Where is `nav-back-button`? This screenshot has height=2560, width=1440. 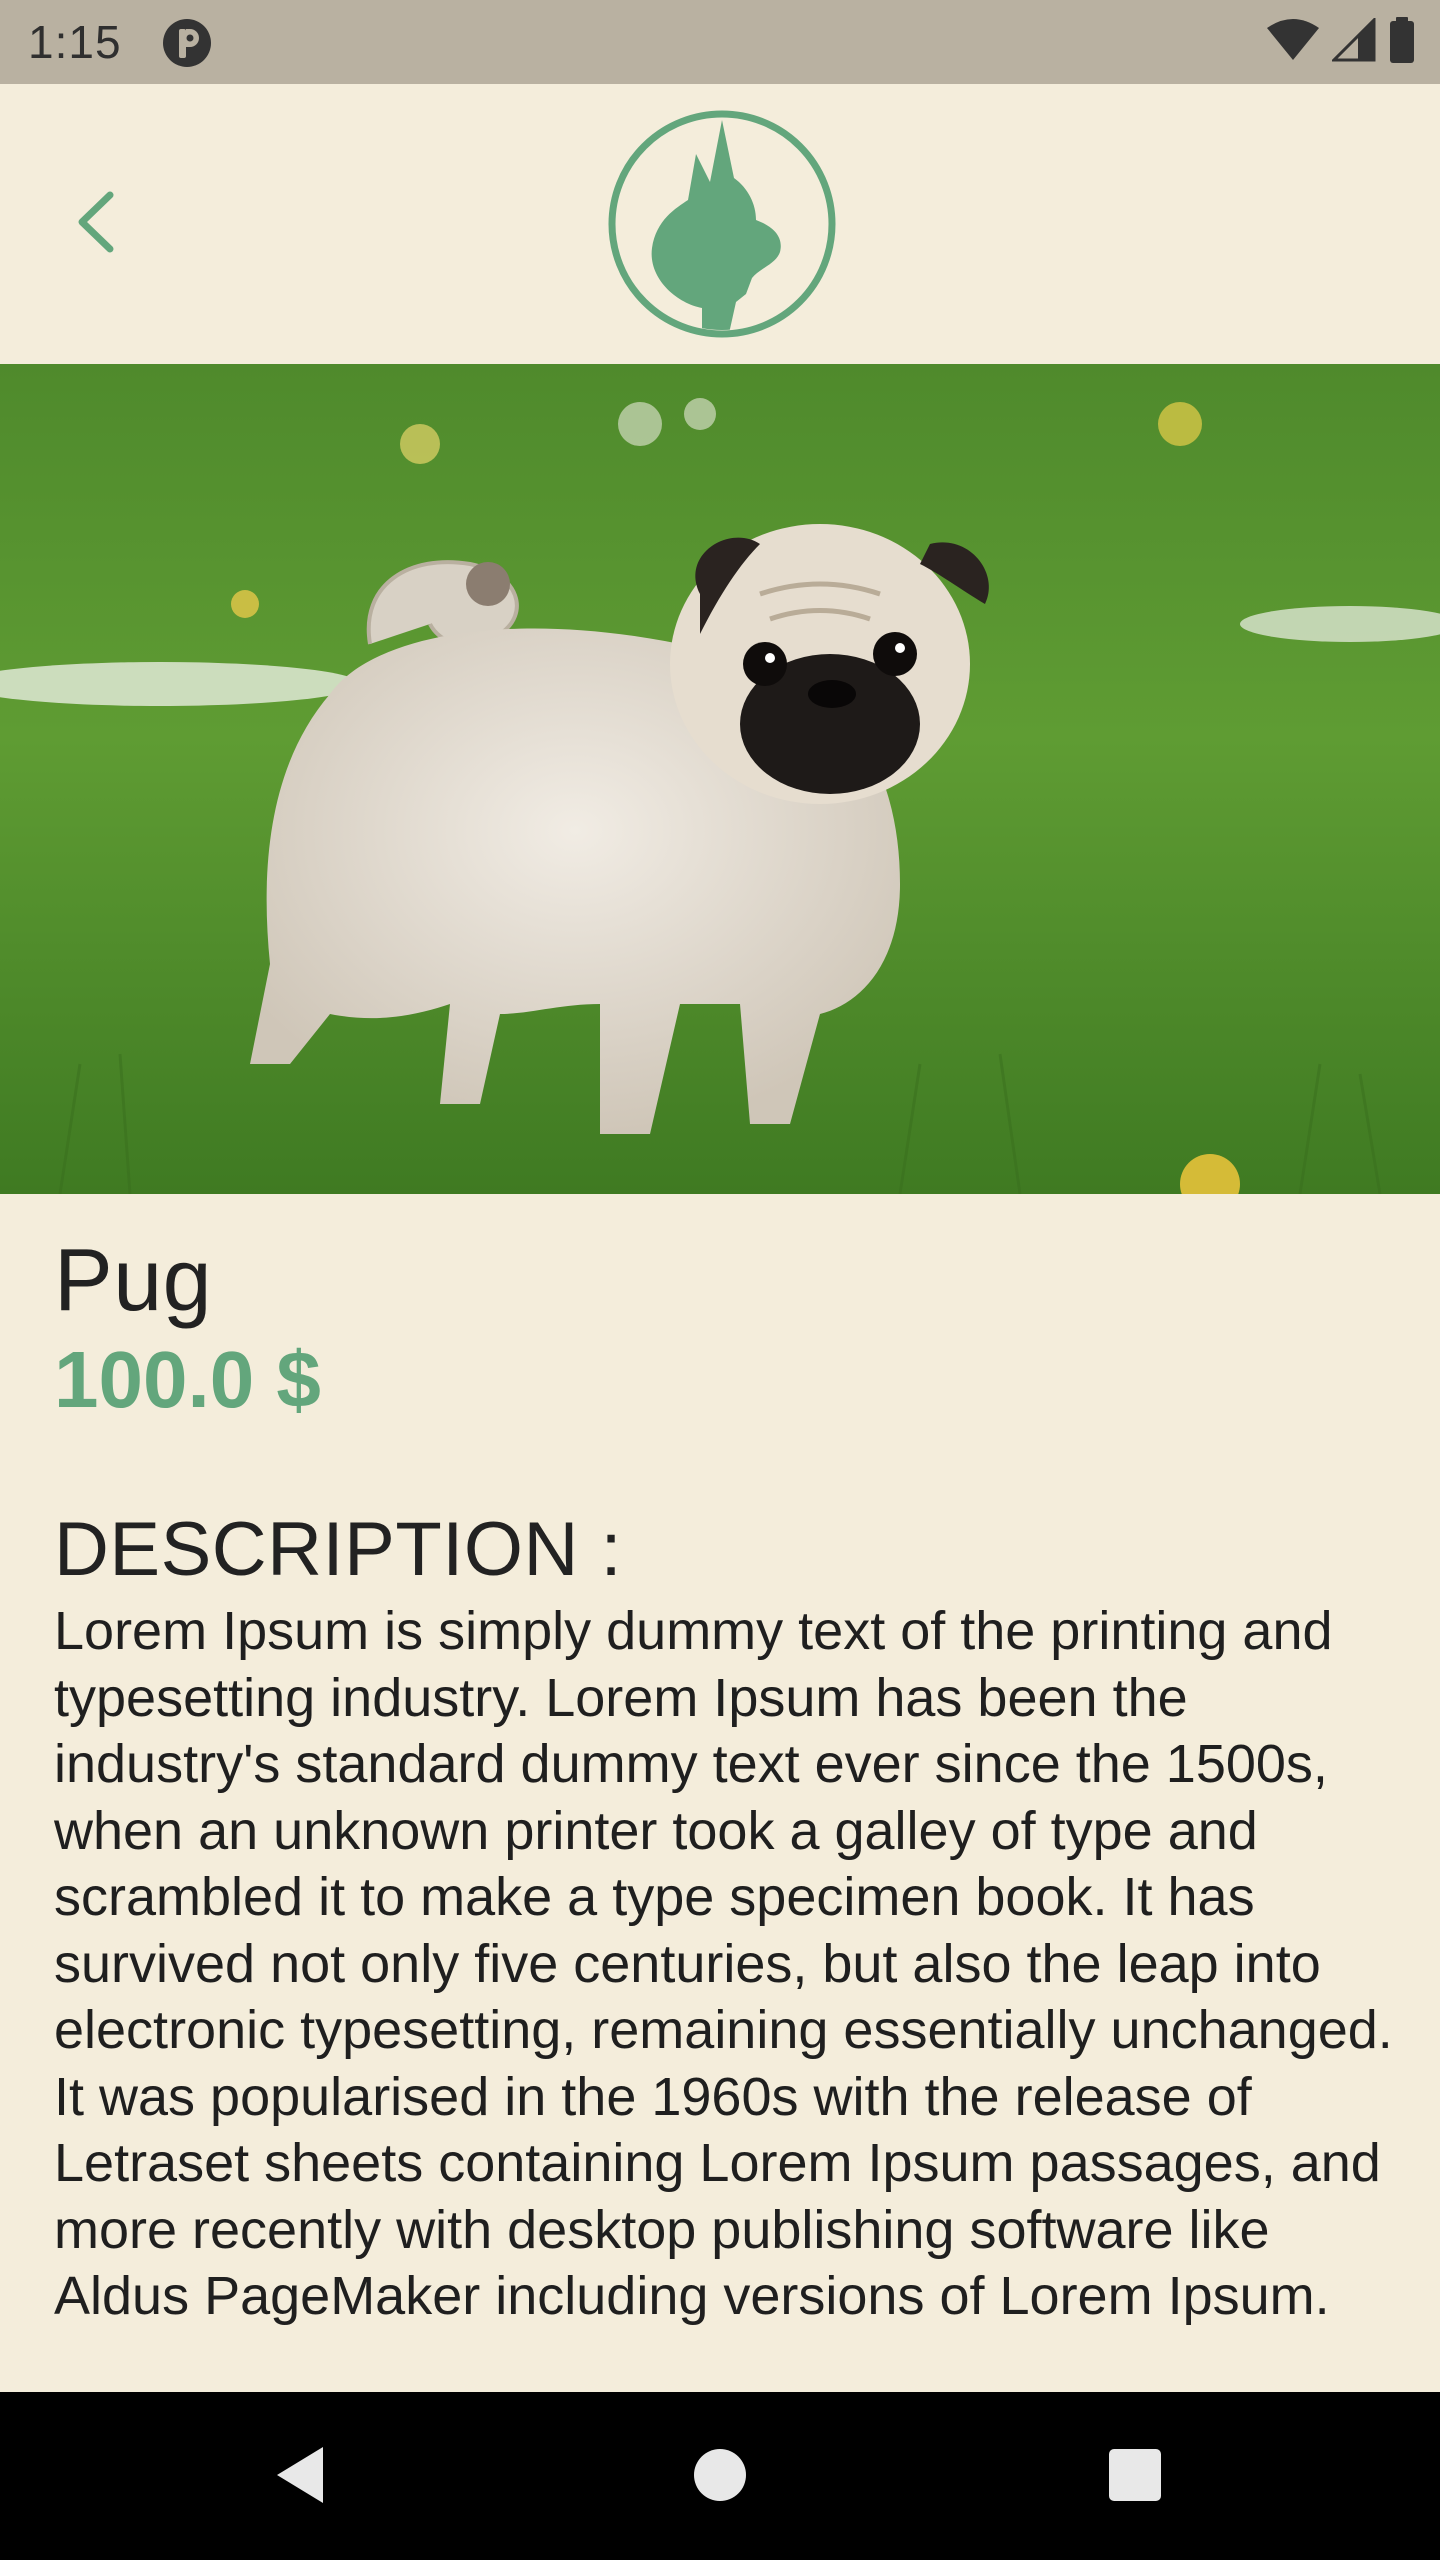
nav-back-button is located at coordinates (301, 2477).